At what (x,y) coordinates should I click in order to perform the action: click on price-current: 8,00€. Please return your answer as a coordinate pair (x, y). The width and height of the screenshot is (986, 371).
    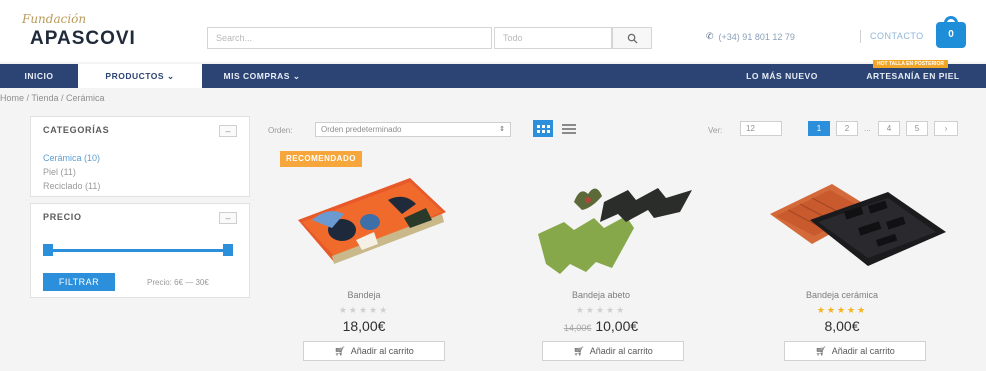
    Looking at the image, I should click on (842, 326).